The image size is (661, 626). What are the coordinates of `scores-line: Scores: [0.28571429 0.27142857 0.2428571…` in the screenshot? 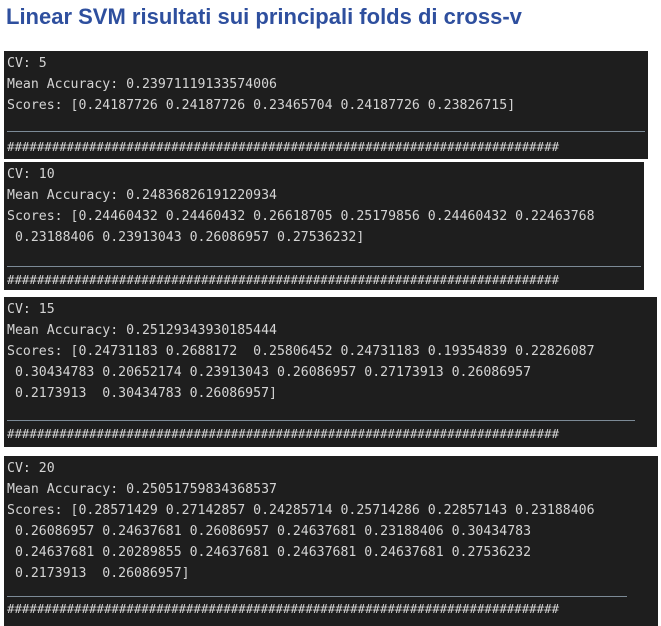 It's located at (301, 510).